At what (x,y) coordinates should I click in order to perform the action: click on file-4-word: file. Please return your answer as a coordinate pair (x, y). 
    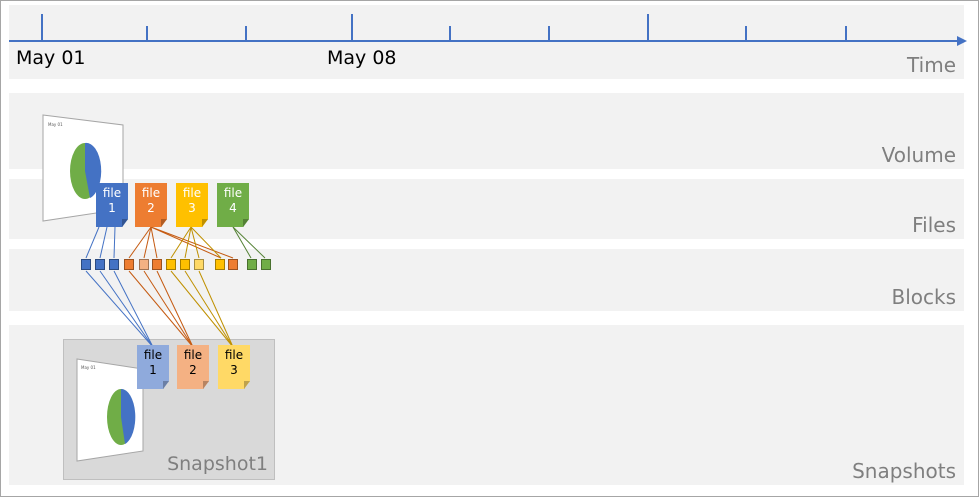
    Looking at the image, I should click on (233, 193).